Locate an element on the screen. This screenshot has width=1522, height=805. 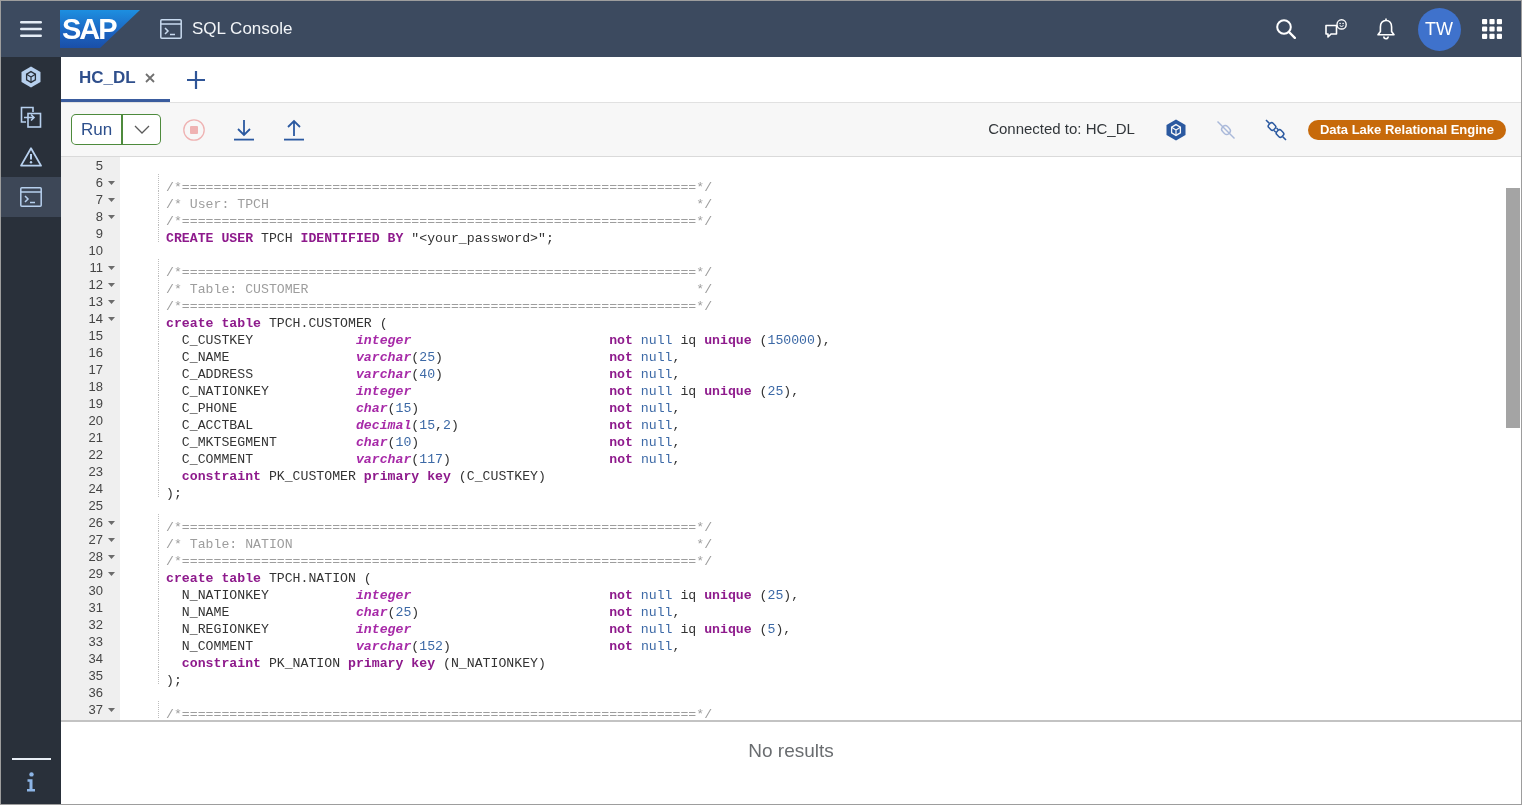
download-icon is located at coordinates (244, 129).